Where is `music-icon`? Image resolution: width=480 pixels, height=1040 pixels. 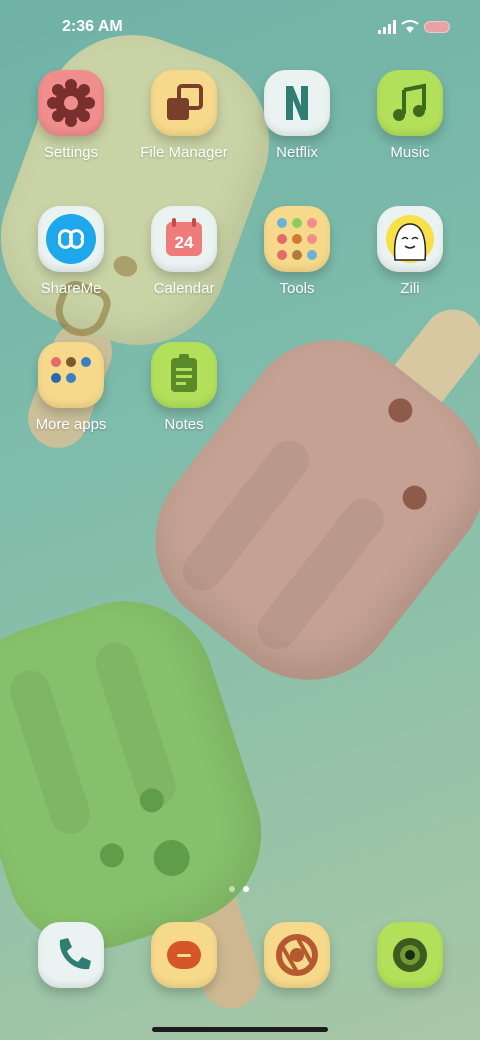
music-icon is located at coordinates (410, 103).